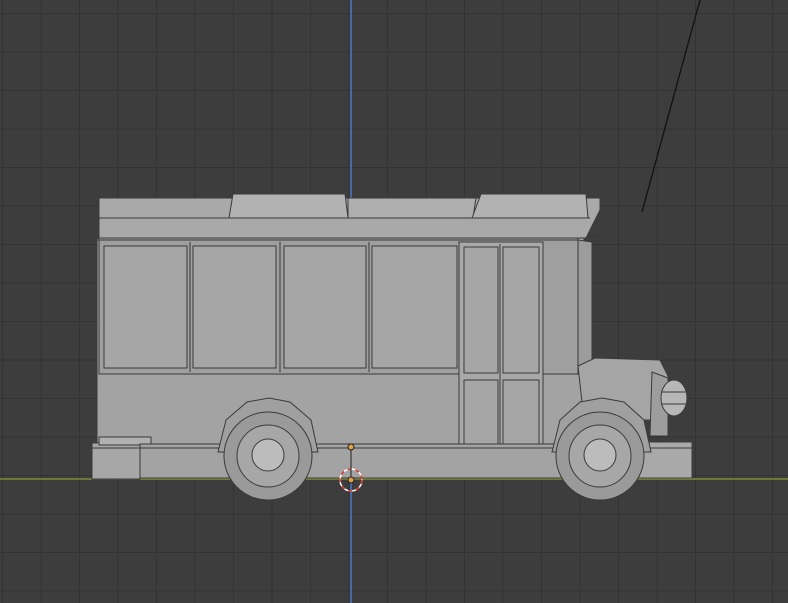 The height and width of the screenshot is (603, 788). Describe the element at coordinates (674, 398) in the screenshot. I see `headlight` at that location.